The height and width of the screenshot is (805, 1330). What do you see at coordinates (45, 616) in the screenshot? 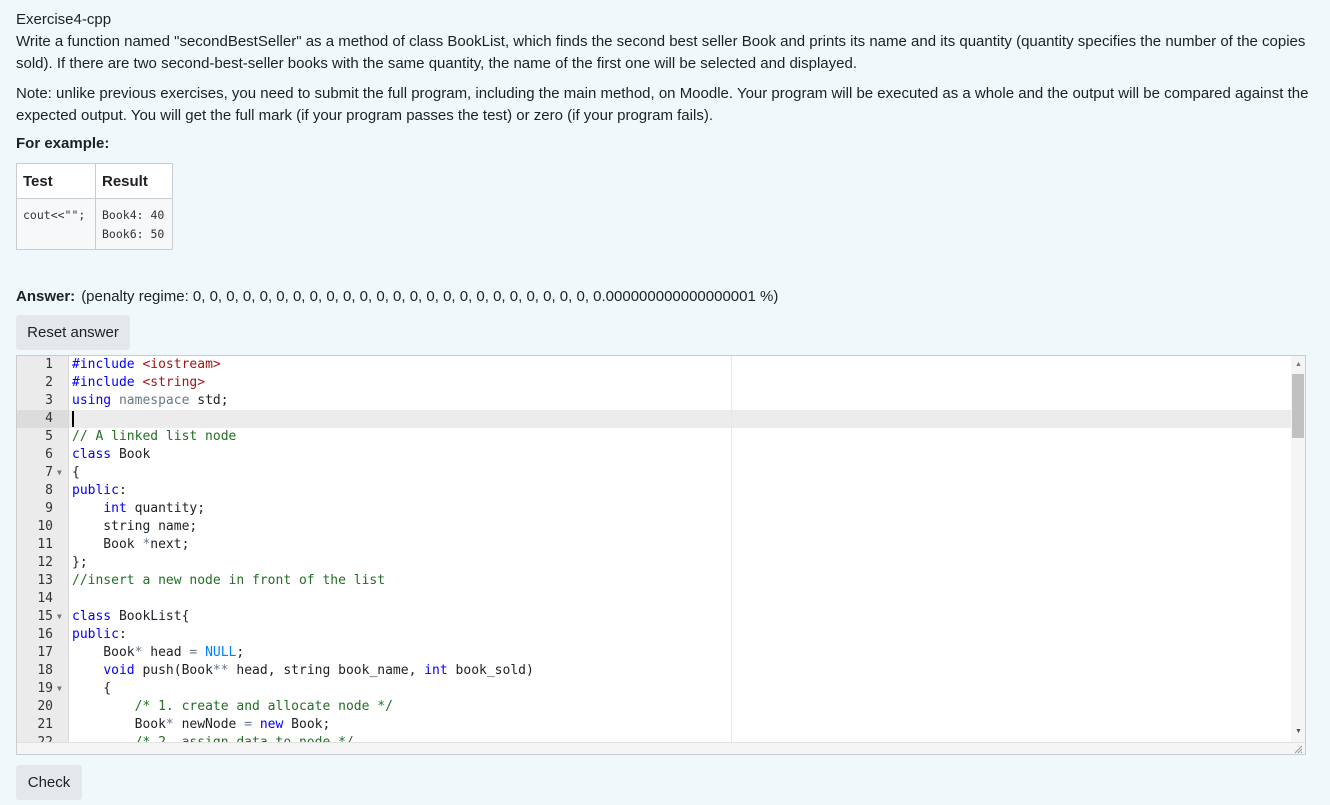
I see `line-number: 15` at bounding box center [45, 616].